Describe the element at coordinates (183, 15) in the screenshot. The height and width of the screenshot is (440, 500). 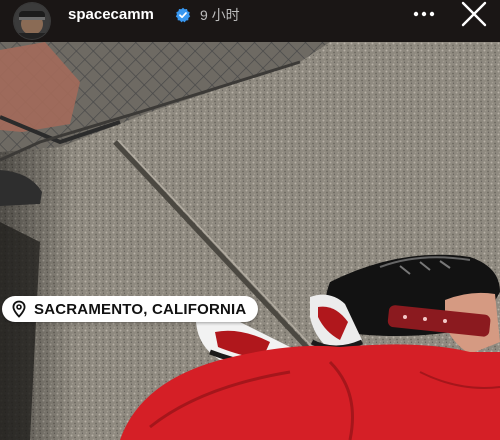
I see `verified-badge-icon` at that location.